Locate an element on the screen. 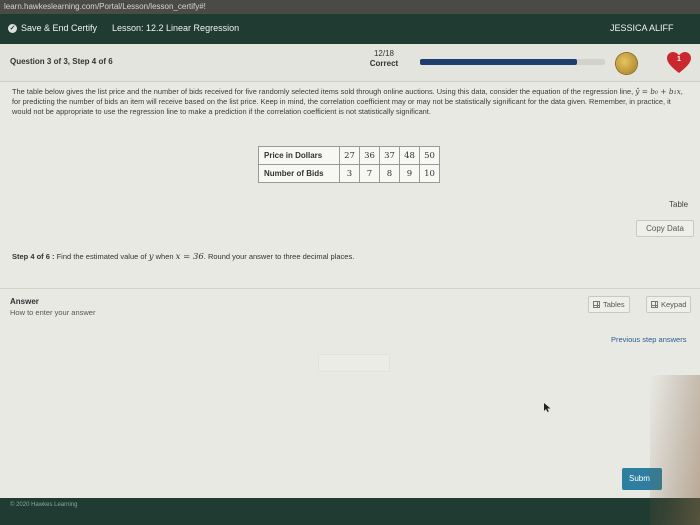  progress-bar-fill is located at coordinates (499, 62).